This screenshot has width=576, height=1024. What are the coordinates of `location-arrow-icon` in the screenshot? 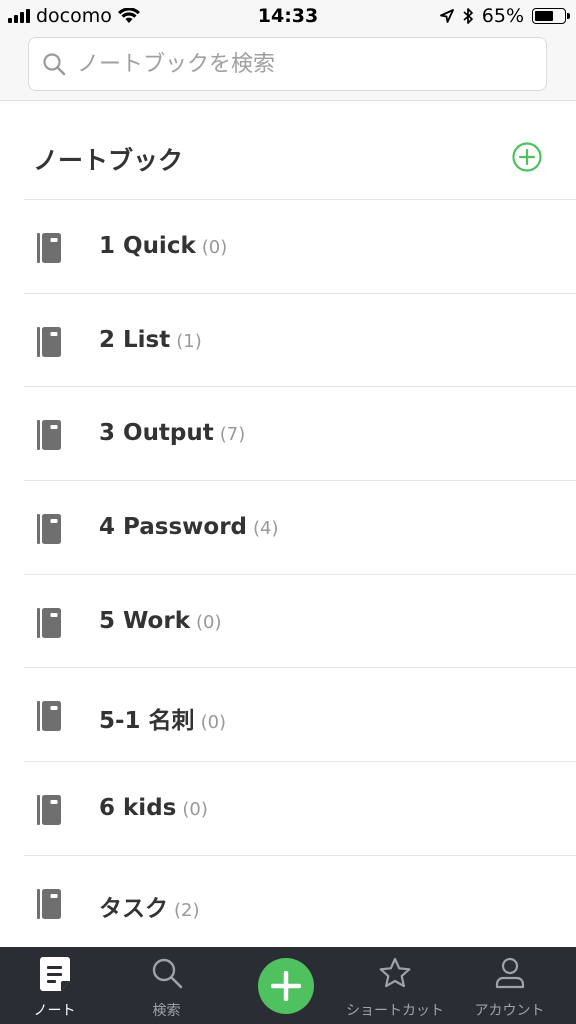 It's located at (446, 16).